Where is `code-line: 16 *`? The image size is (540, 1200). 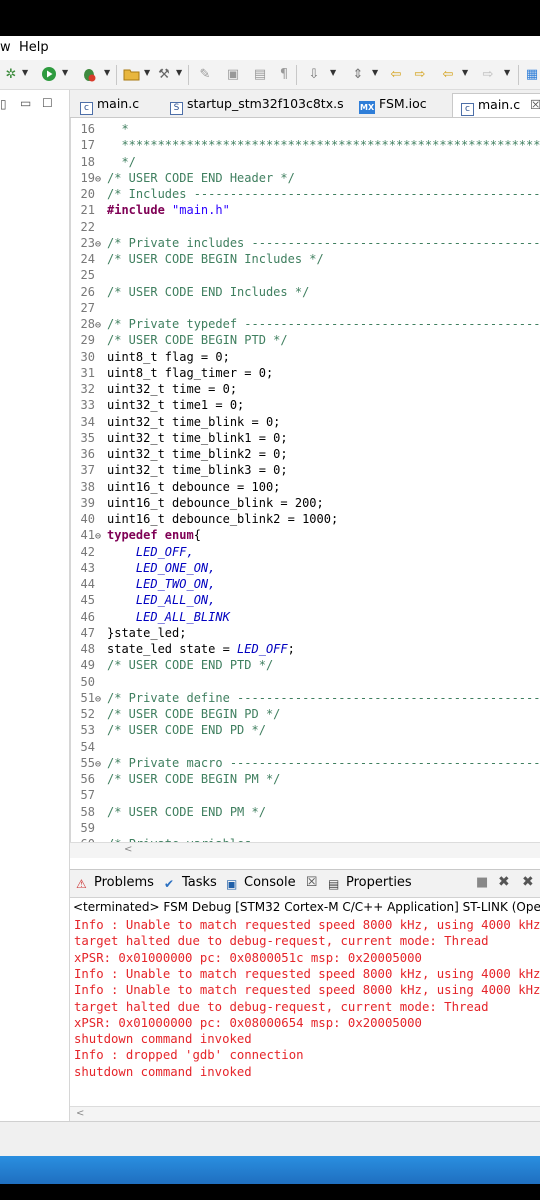 code-line: 16 * is located at coordinates (305, 129).